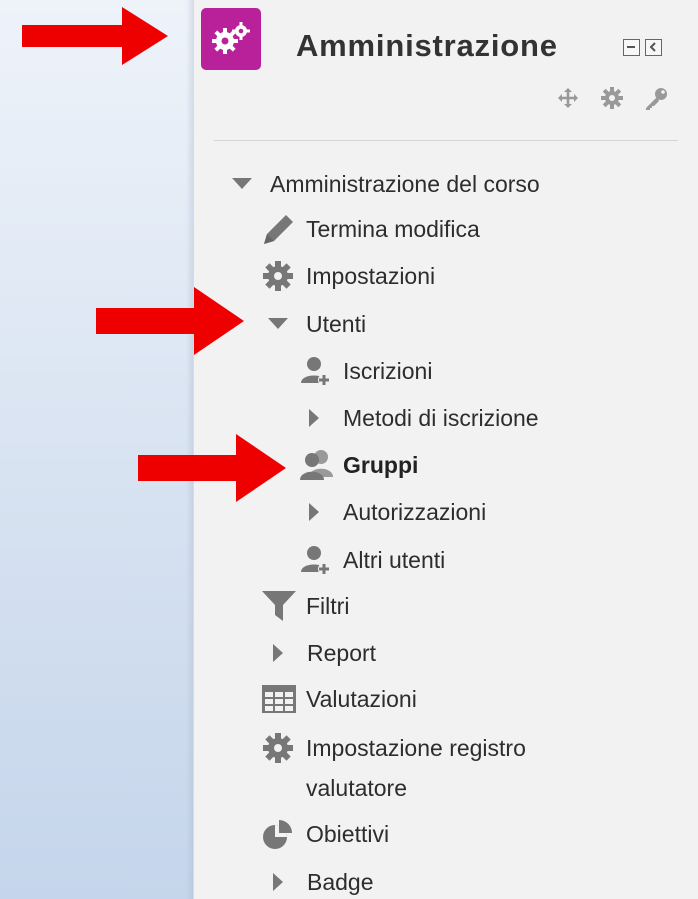 This screenshot has height=899, width=698. I want to click on tree-item-filtri: Filtri, so click(305, 606).